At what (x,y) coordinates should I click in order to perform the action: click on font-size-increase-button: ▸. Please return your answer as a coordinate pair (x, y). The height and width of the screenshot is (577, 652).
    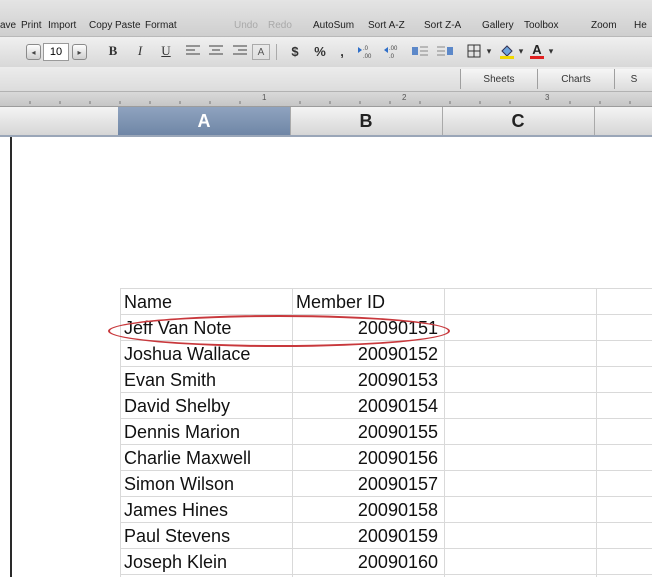
    Looking at the image, I should click on (79, 52).